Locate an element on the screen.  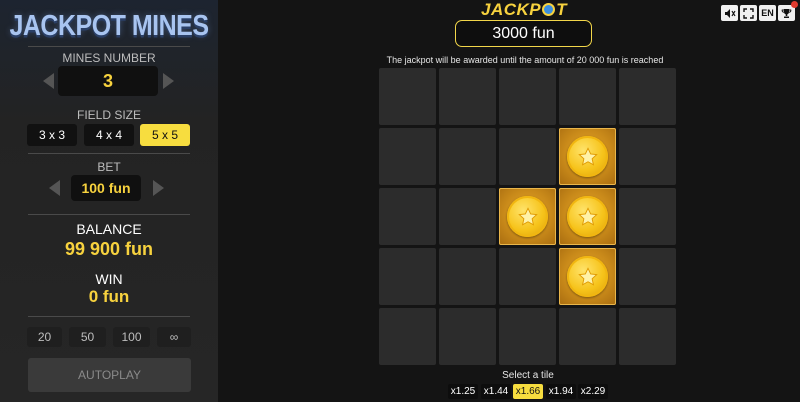
bet-value: 100 fun is located at coordinates (106, 188).